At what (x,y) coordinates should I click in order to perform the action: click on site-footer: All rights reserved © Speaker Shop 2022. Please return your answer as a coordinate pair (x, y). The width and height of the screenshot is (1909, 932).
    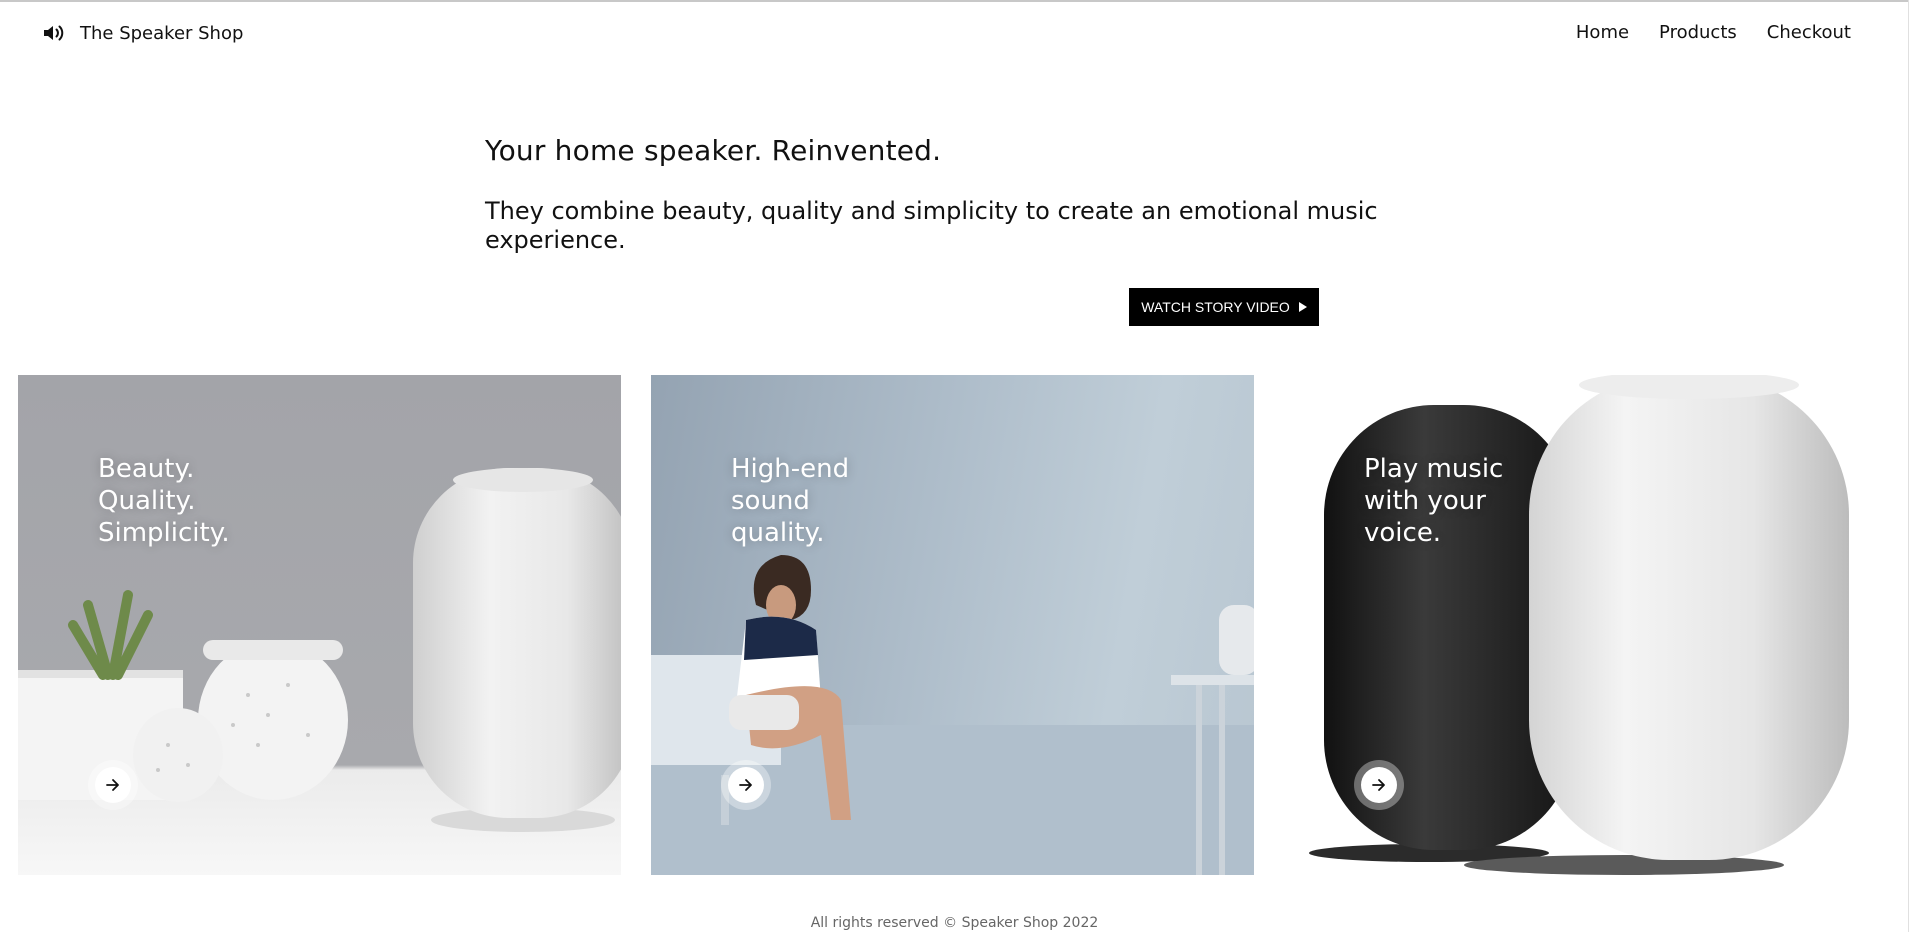
    Looking at the image, I should click on (954, 923).